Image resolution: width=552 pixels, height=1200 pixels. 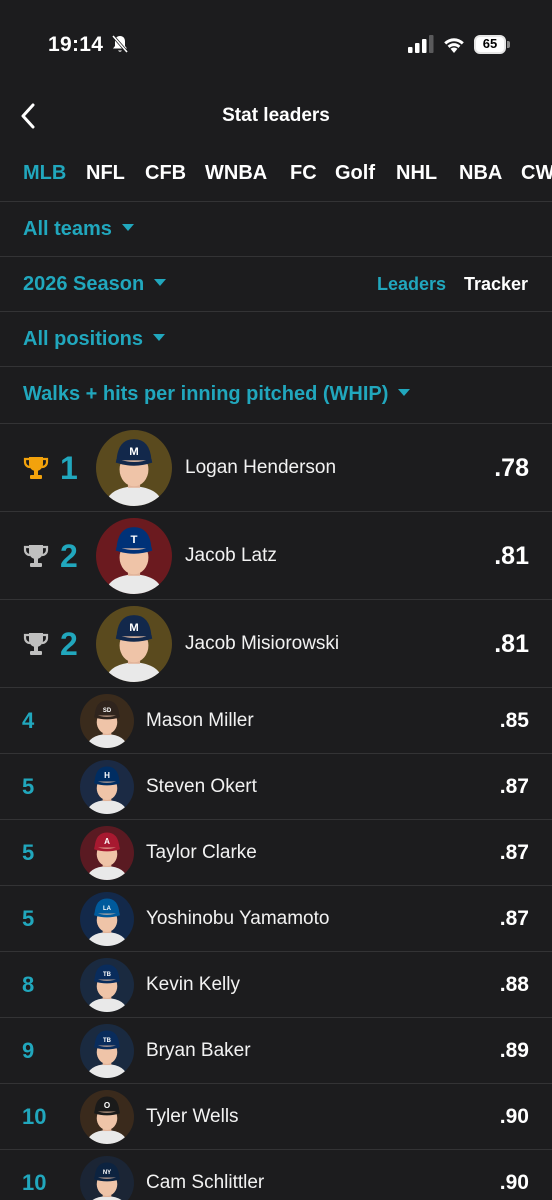 I want to click on stat-filter-label: Walks + hits per inning pitched (WHIP), so click(x=206, y=394).